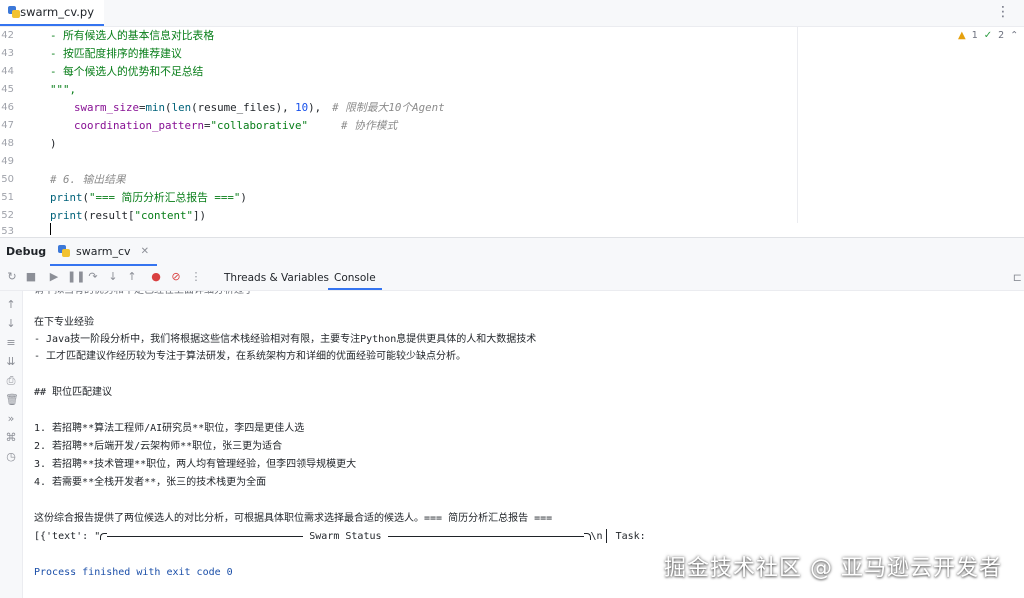 The height and width of the screenshot is (598, 1024). I want to click on step-over-icon: ↷, so click(93, 277).